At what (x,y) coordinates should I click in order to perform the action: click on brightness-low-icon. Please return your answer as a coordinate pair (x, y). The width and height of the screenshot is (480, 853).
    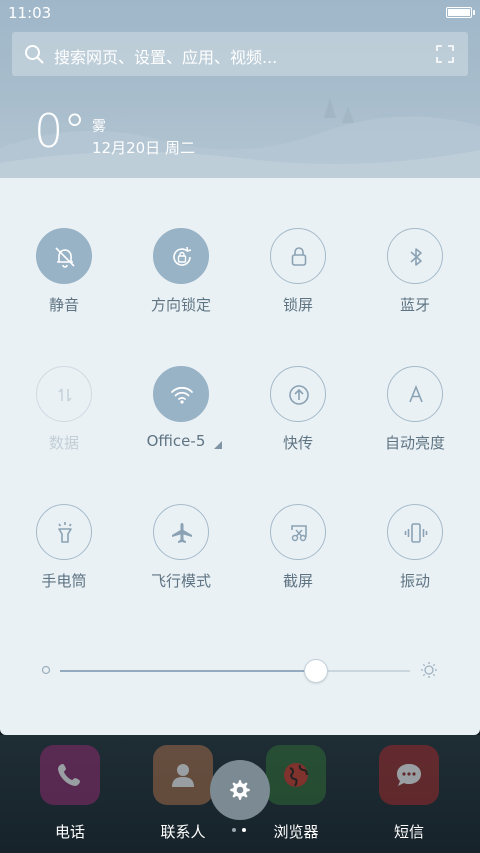
    Looking at the image, I should click on (46, 670).